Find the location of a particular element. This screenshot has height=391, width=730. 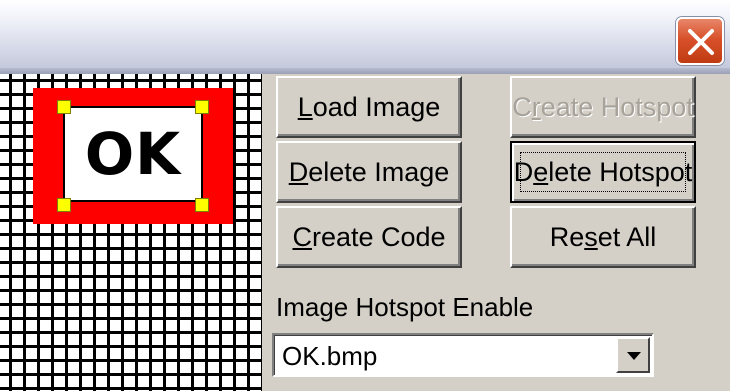

image-text: OK is located at coordinates (133, 154).